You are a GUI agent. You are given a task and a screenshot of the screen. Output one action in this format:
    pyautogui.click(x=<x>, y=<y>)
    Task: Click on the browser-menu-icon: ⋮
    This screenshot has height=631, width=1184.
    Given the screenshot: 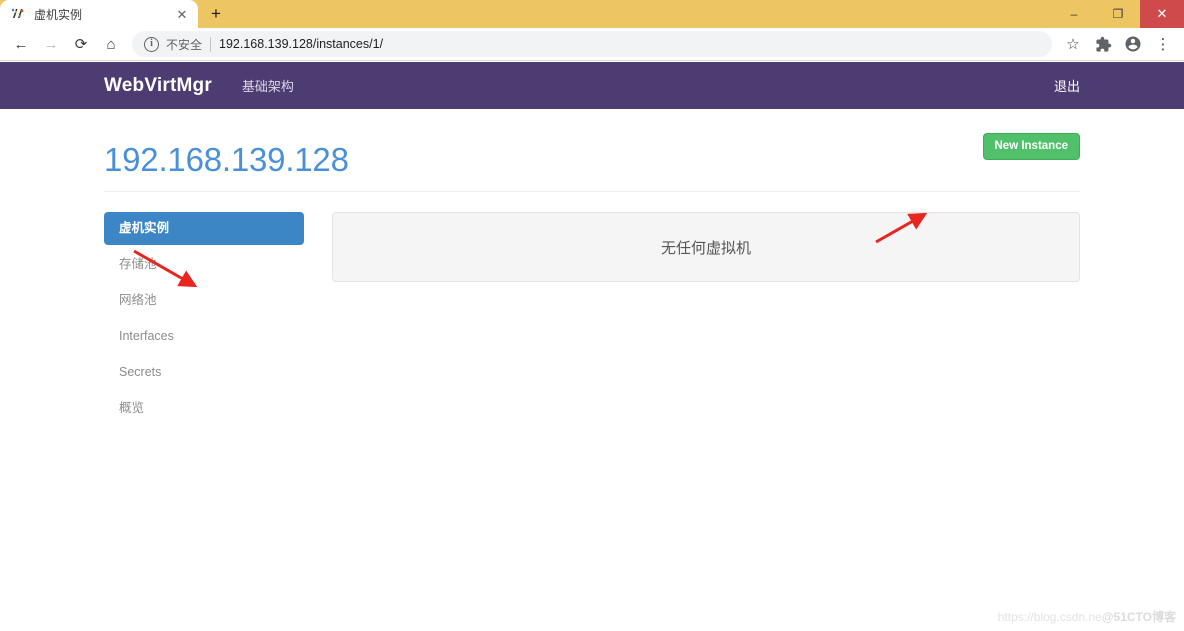 What is the action you would take?
    pyautogui.click(x=1163, y=44)
    